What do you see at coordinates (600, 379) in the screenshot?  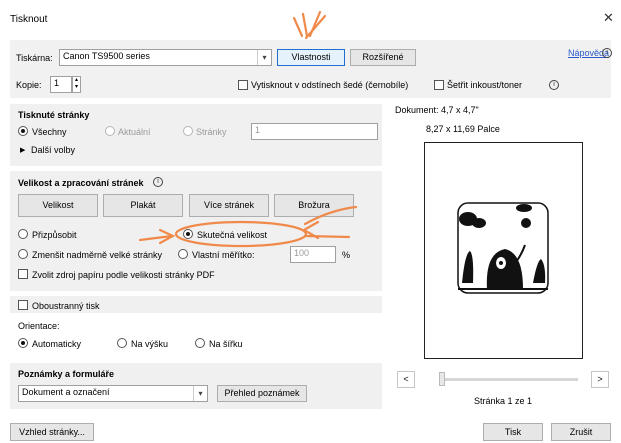 I see `next-page-button: >` at bounding box center [600, 379].